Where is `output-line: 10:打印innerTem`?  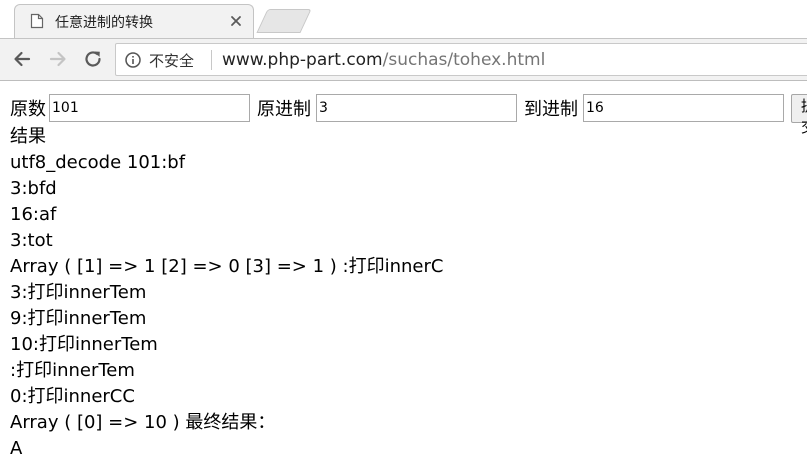 output-line: 10:打印innerTem is located at coordinates (84, 344).